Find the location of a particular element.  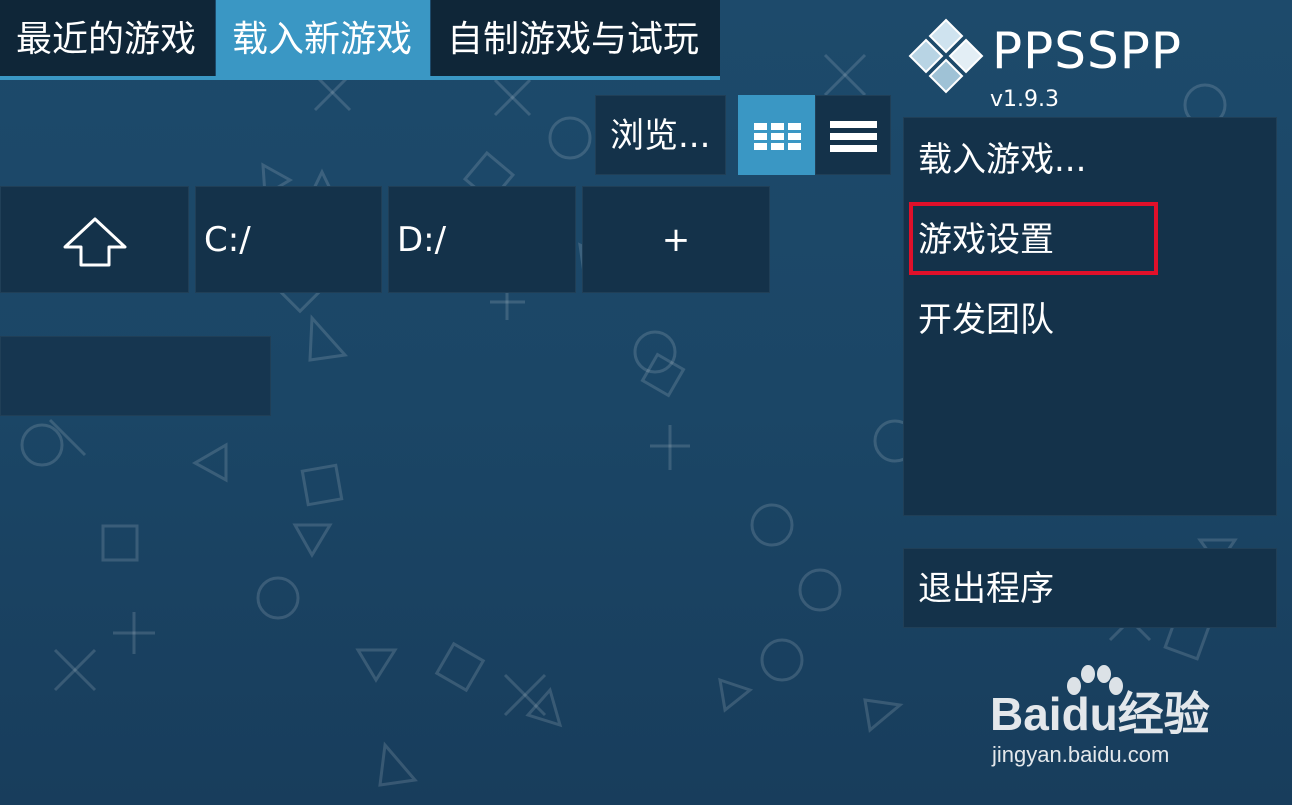

psp-logo-icon is located at coordinates (946, 56).